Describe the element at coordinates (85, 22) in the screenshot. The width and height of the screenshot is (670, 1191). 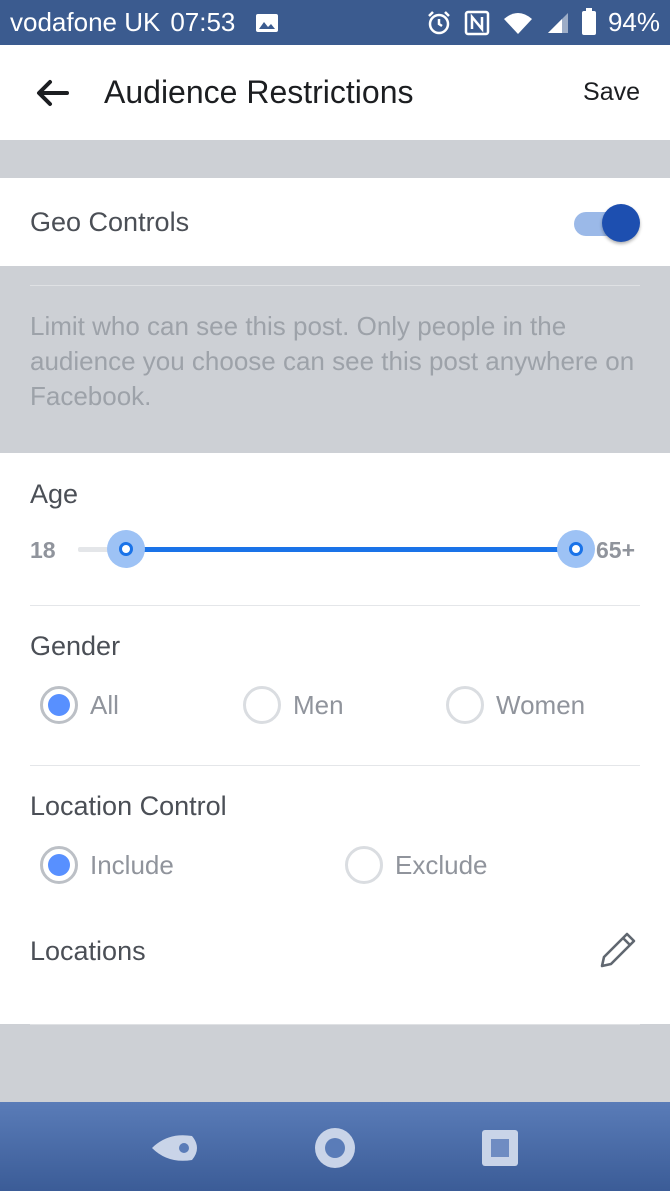
I see `carrier-name: vodafone UK` at that location.